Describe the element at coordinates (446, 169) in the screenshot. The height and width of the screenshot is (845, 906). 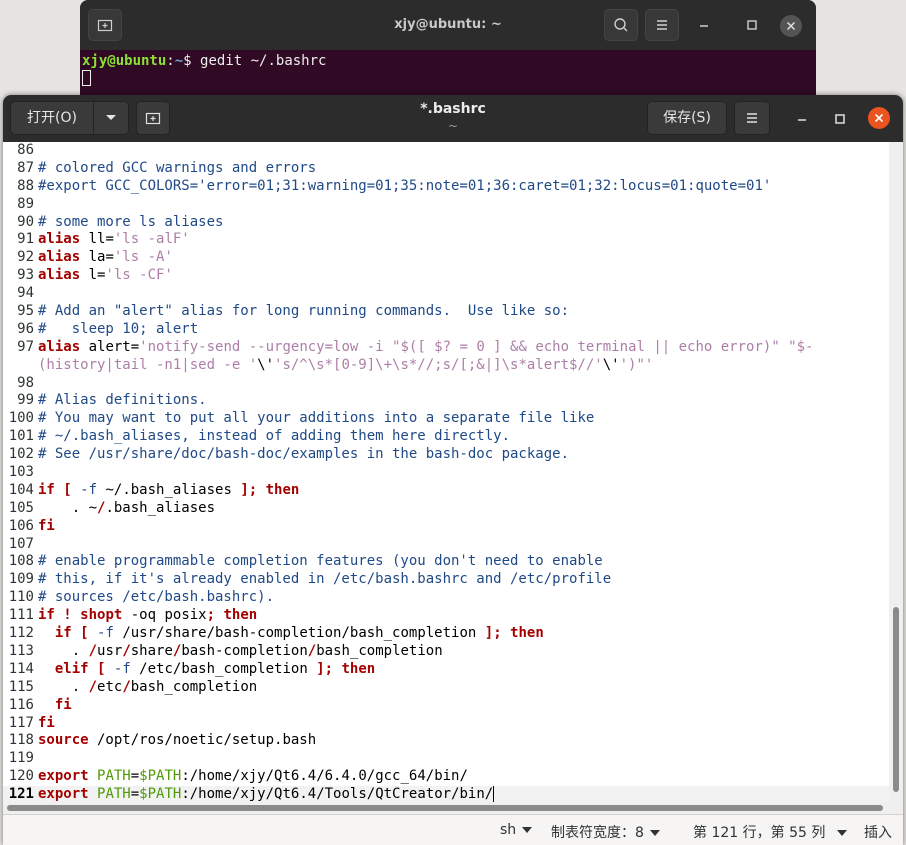
I see `code-line: 87 # colored GCC warnings and errors` at that location.